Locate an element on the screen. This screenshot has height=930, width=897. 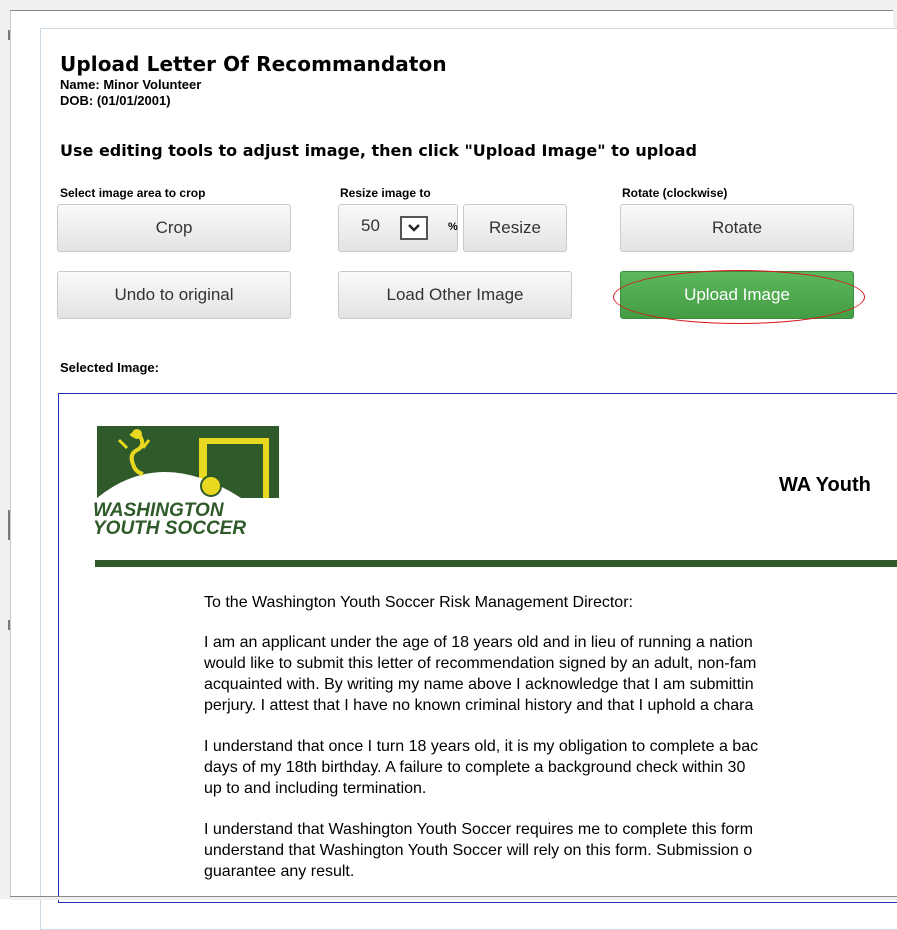
window-bottom-edge is located at coordinates (453, 898).